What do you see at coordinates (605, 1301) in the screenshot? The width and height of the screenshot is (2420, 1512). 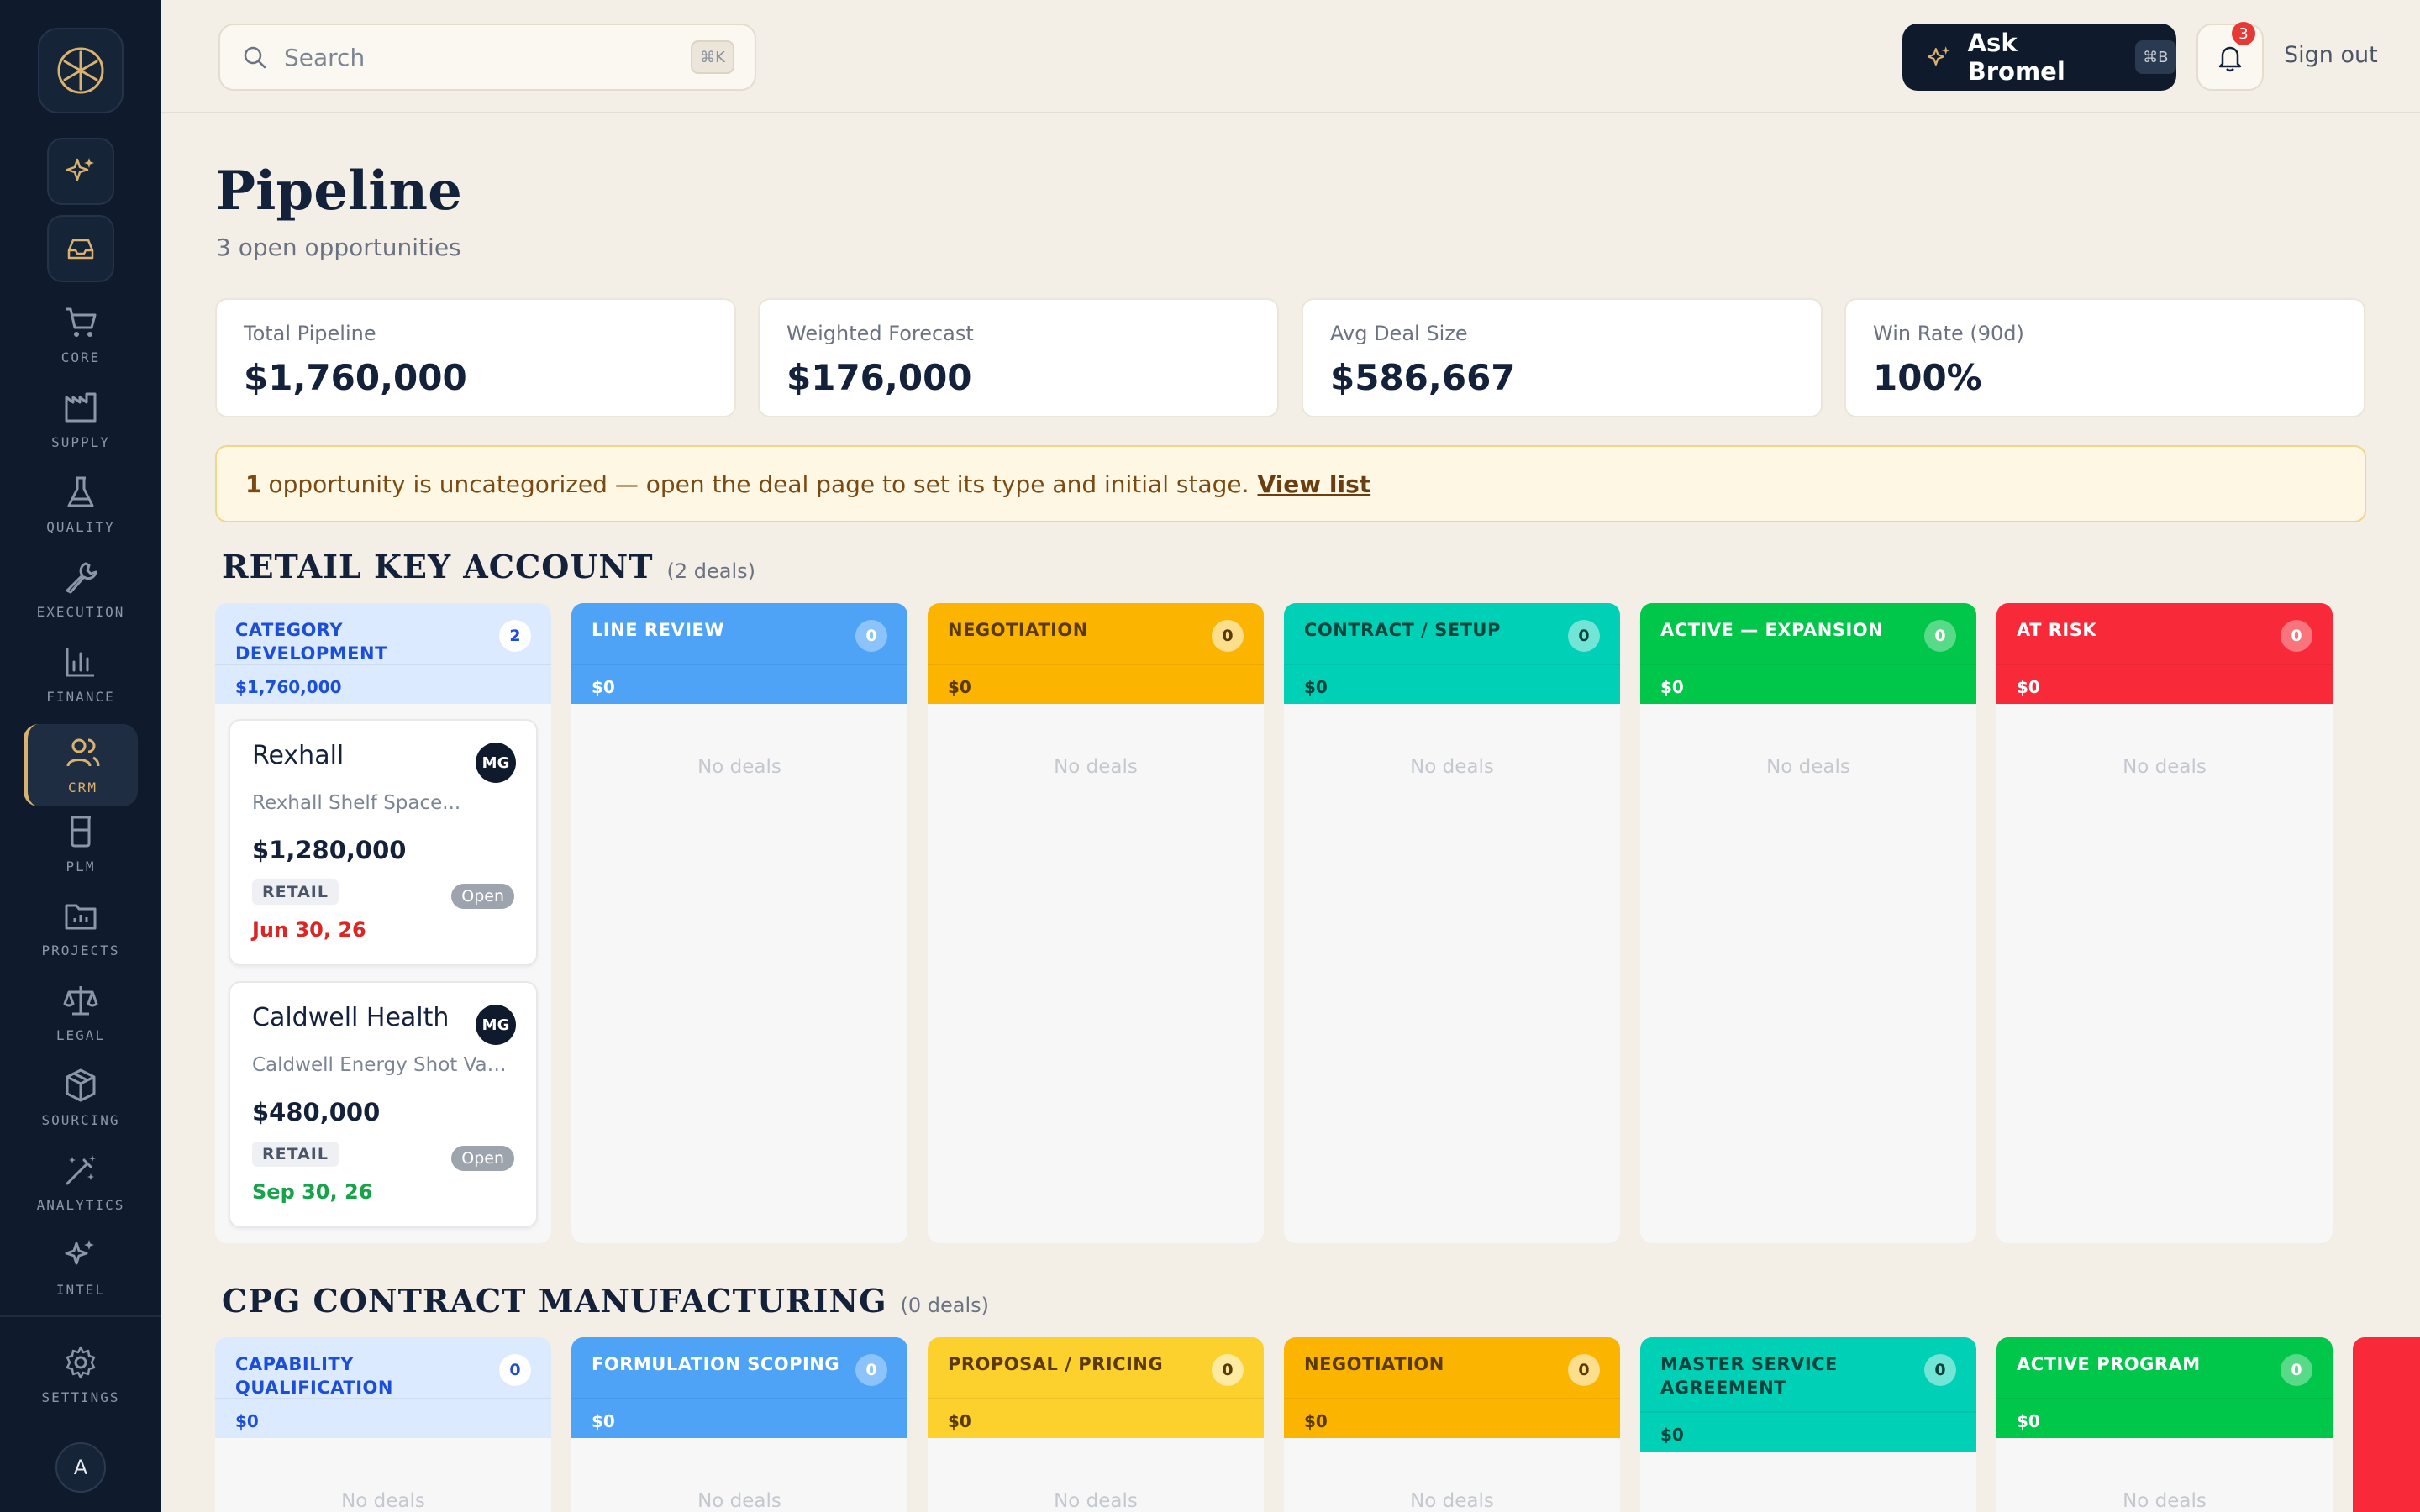 I see `section-header-cpg-contract-manufacturing: CPG CONTRACT MANUFACTURING (0 deals)` at bounding box center [605, 1301].